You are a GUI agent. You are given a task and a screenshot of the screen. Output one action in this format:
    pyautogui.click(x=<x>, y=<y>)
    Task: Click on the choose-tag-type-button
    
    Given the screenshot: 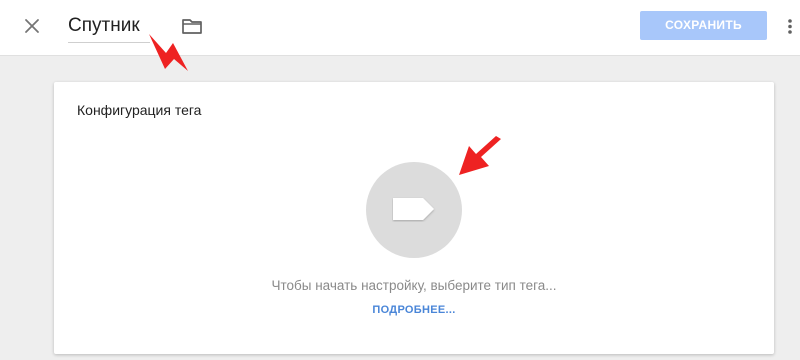 What is the action you would take?
    pyautogui.click(x=414, y=210)
    